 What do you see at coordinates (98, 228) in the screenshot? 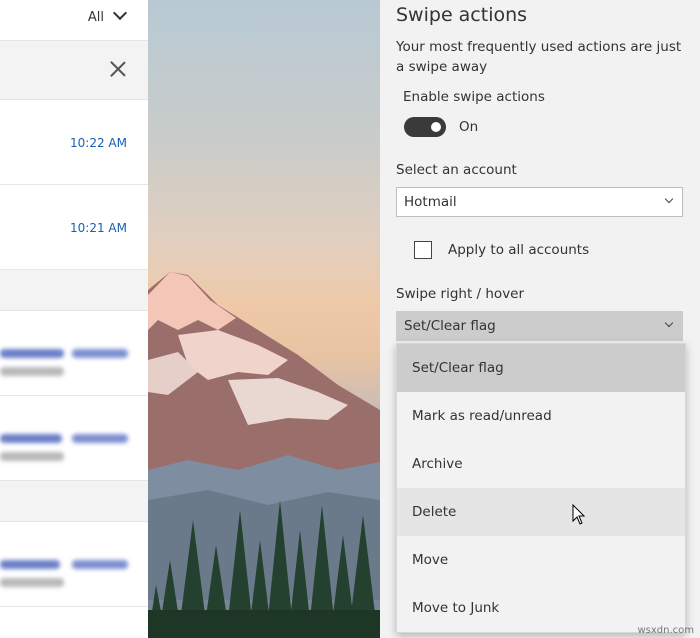
I see `mail-time: 10:21 AM` at bounding box center [98, 228].